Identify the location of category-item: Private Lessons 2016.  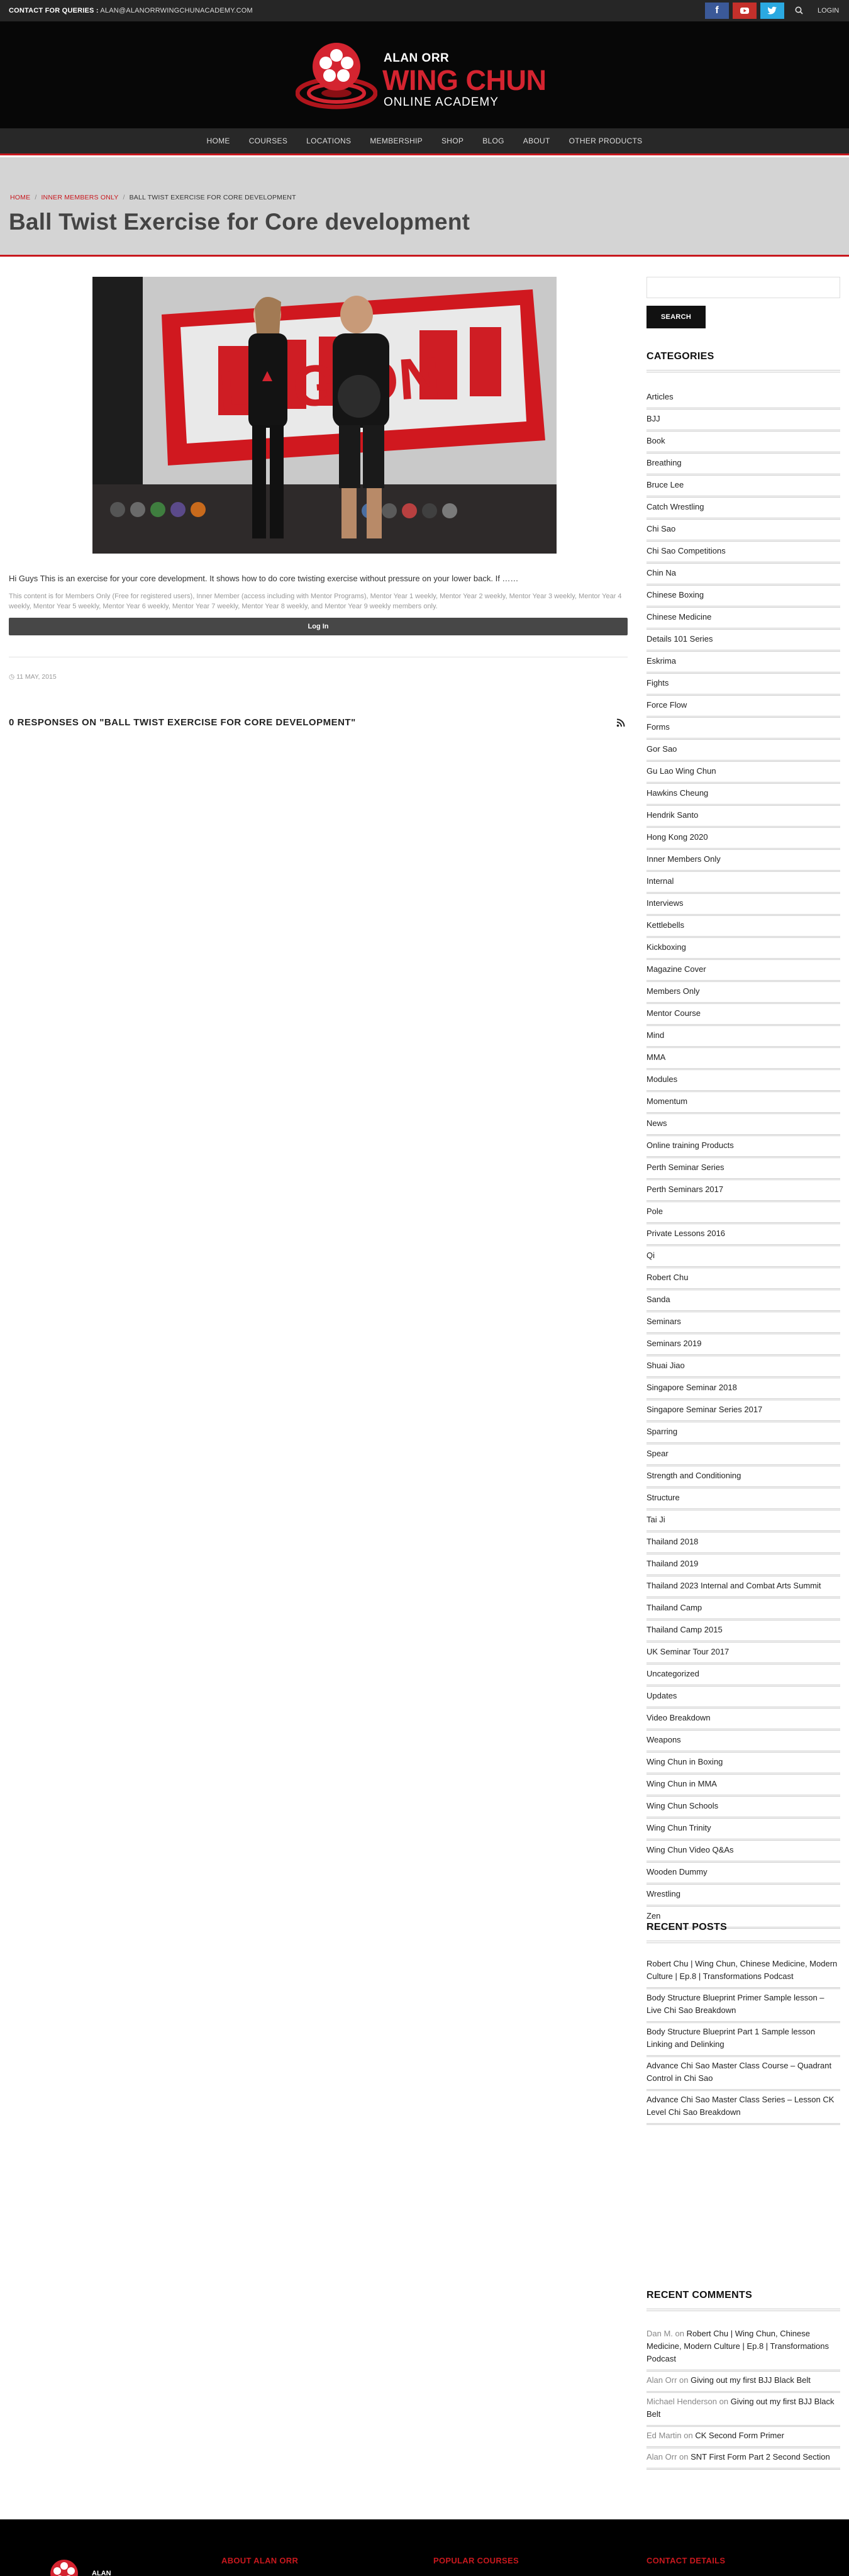
(743, 1235).